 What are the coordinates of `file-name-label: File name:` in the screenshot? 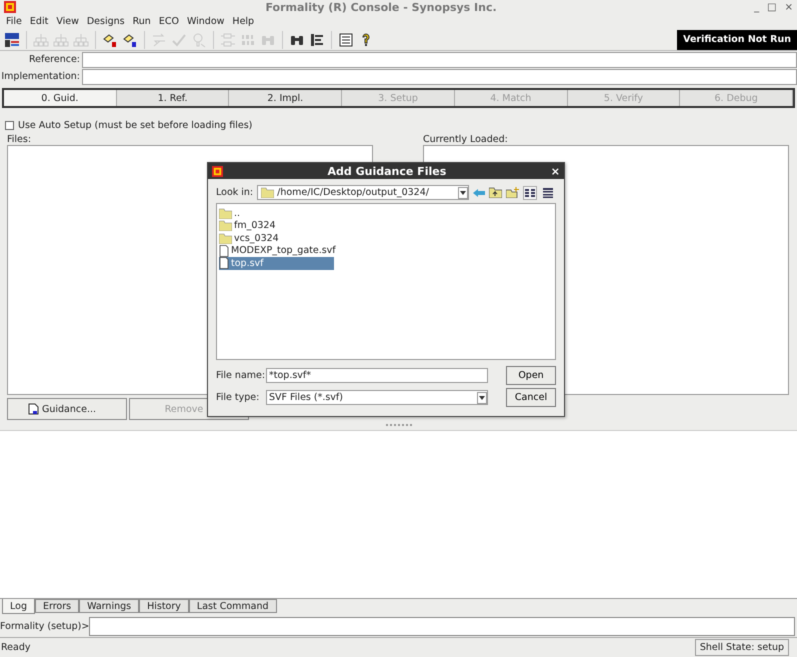 It's located at (239, 375).